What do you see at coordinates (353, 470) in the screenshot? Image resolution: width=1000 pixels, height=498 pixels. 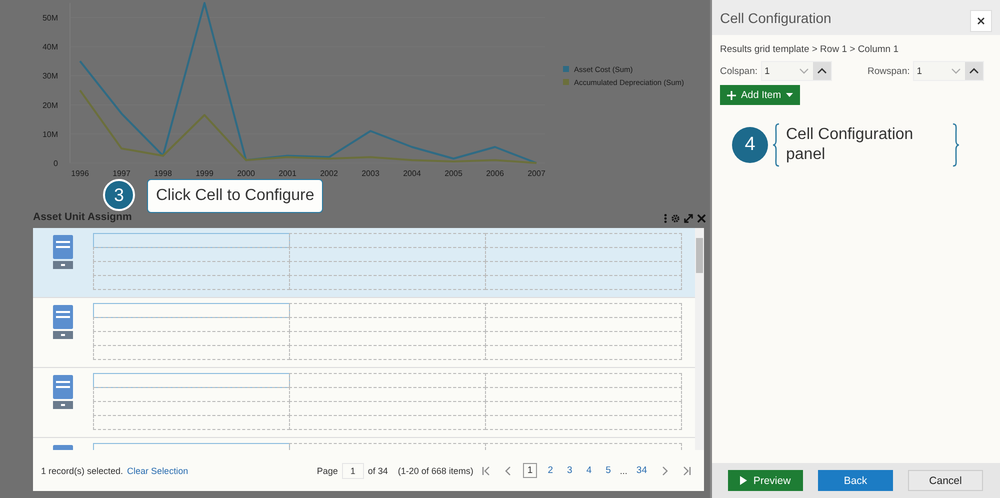 I see `page-field: 1` at bounding box center [353, 470].